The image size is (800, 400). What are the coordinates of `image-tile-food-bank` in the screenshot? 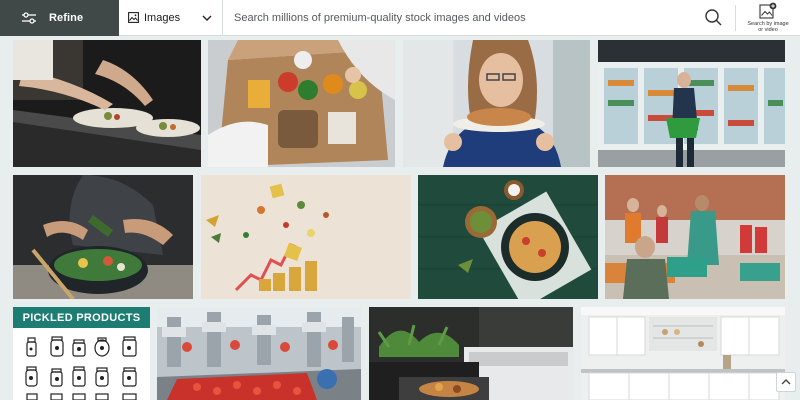 It's located at (695, 237).